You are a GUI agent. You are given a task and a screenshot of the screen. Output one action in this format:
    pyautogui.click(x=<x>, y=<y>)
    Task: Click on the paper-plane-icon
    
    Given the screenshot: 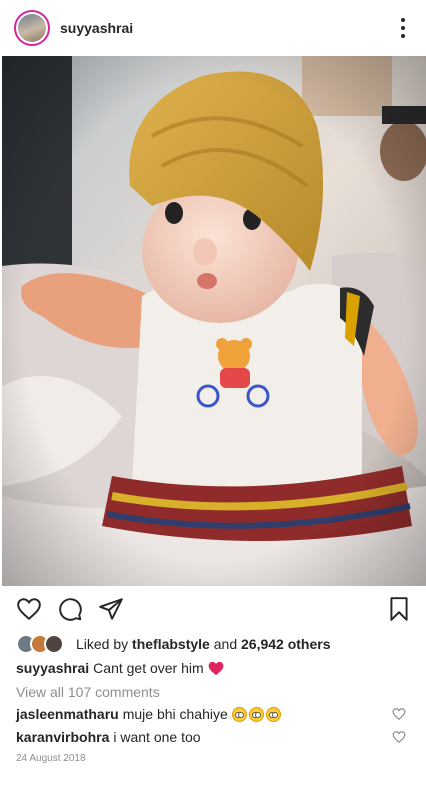 What is the action you would take?
    pyautogui.click(x=111, y=609)
    